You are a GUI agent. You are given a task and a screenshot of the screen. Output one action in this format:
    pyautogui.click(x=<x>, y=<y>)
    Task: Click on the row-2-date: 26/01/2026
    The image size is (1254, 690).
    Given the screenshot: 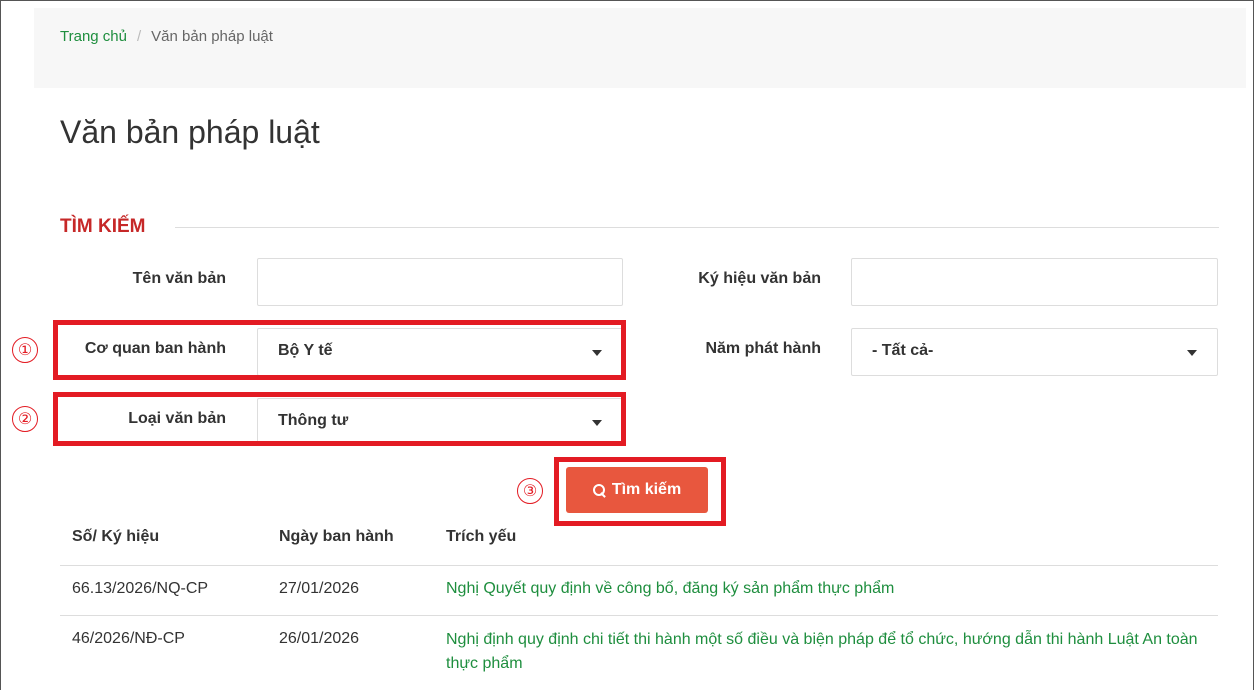 What is the action you would take?
    pyautogui.click(x=319, y=638)
    